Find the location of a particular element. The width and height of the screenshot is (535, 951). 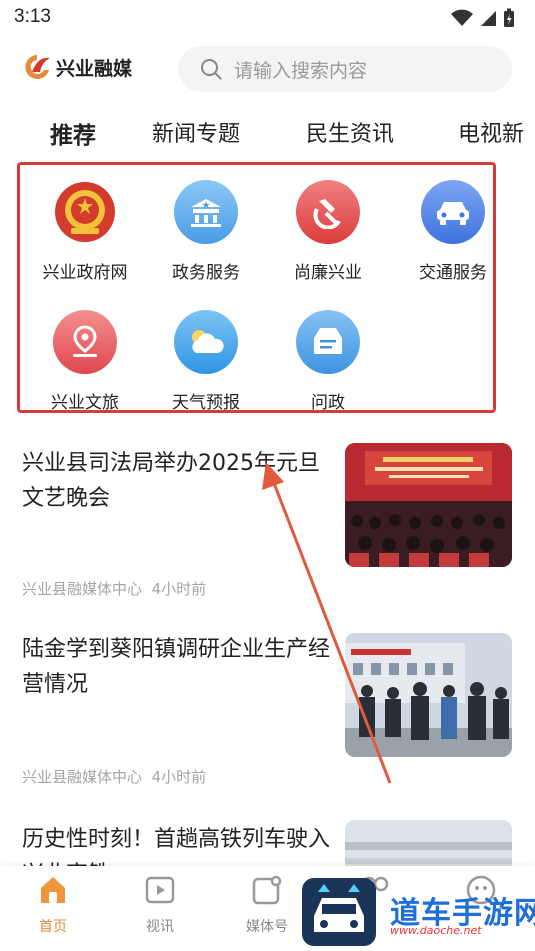

party-emblem-icon is located at coordinates (328, 212).